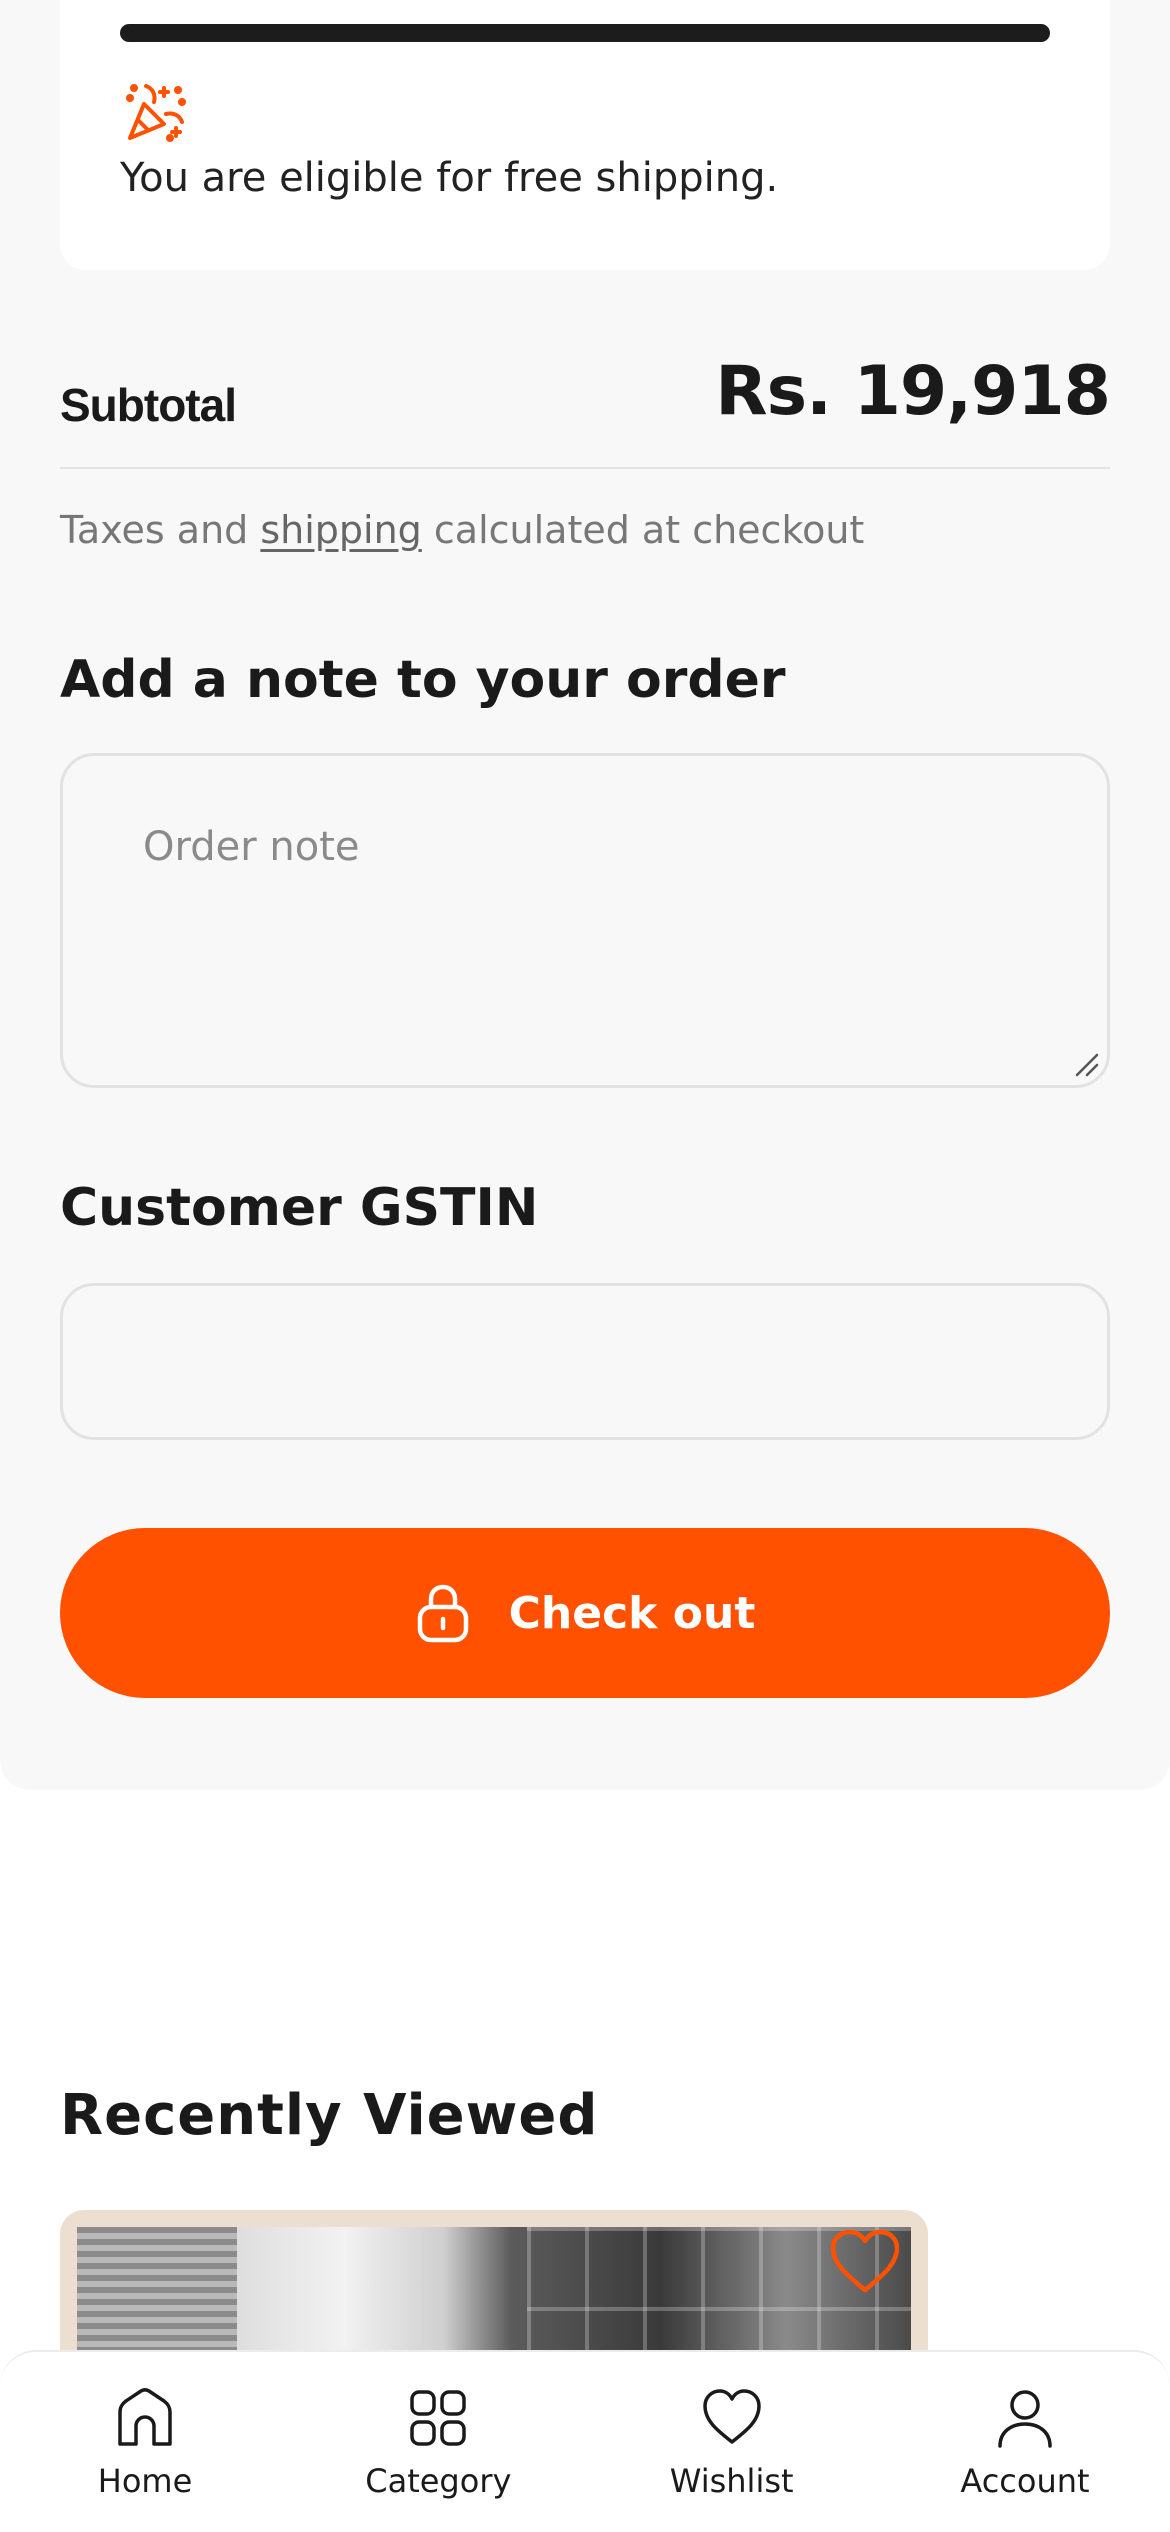 Image resolution: width=1170 pixels, height=2532 pixels. I want to click on wishlist-heart-icon, so click(865, 2261).